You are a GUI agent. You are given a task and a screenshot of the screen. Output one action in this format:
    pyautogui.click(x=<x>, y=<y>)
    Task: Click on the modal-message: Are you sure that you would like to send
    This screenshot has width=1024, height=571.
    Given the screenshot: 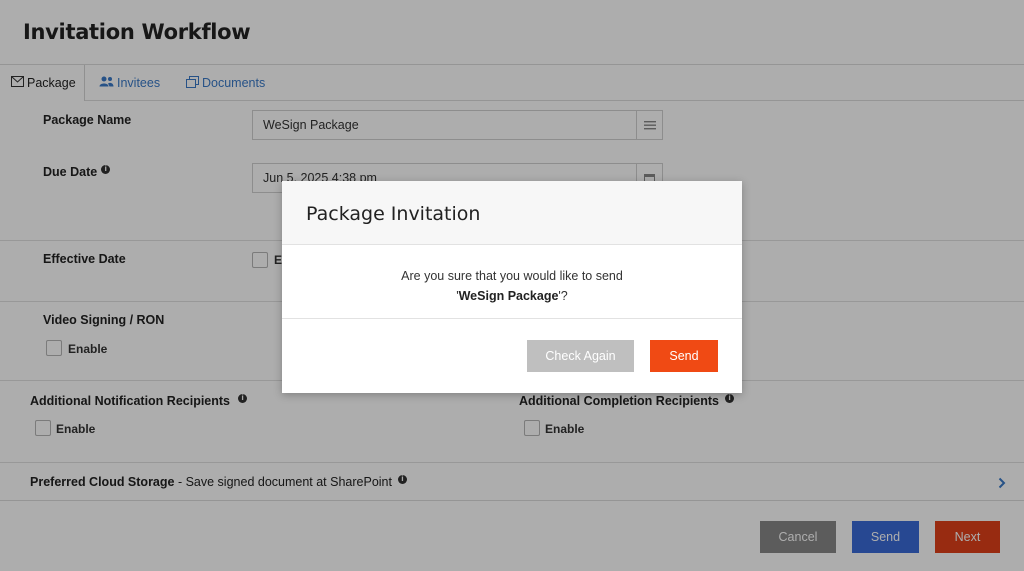 What is the action you would take?
    pyautogui.click(x=512, y=276)
    